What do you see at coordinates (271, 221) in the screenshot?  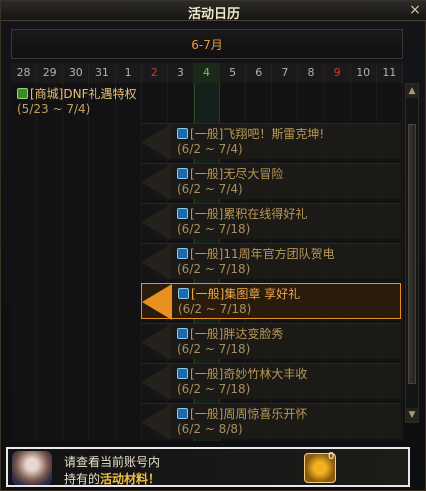 I see `event-item: [一般]累积在线得好礼 (6/2 ~ 7/18)` at bounding box center [271, 221].